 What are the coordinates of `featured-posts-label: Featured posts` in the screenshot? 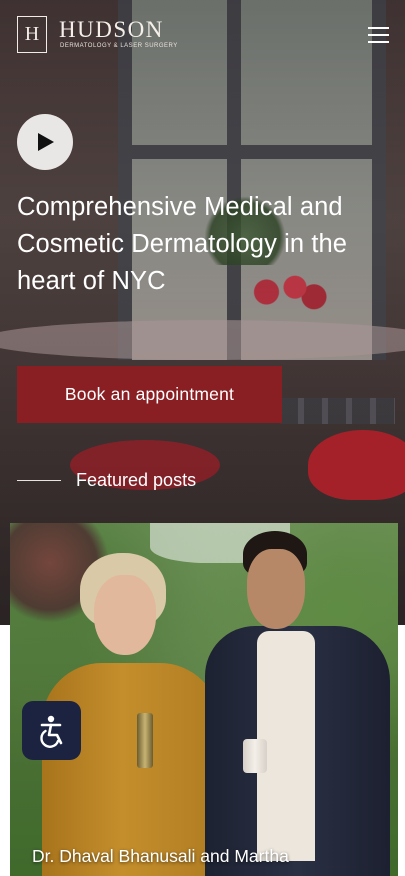 It's located at (136, 479).